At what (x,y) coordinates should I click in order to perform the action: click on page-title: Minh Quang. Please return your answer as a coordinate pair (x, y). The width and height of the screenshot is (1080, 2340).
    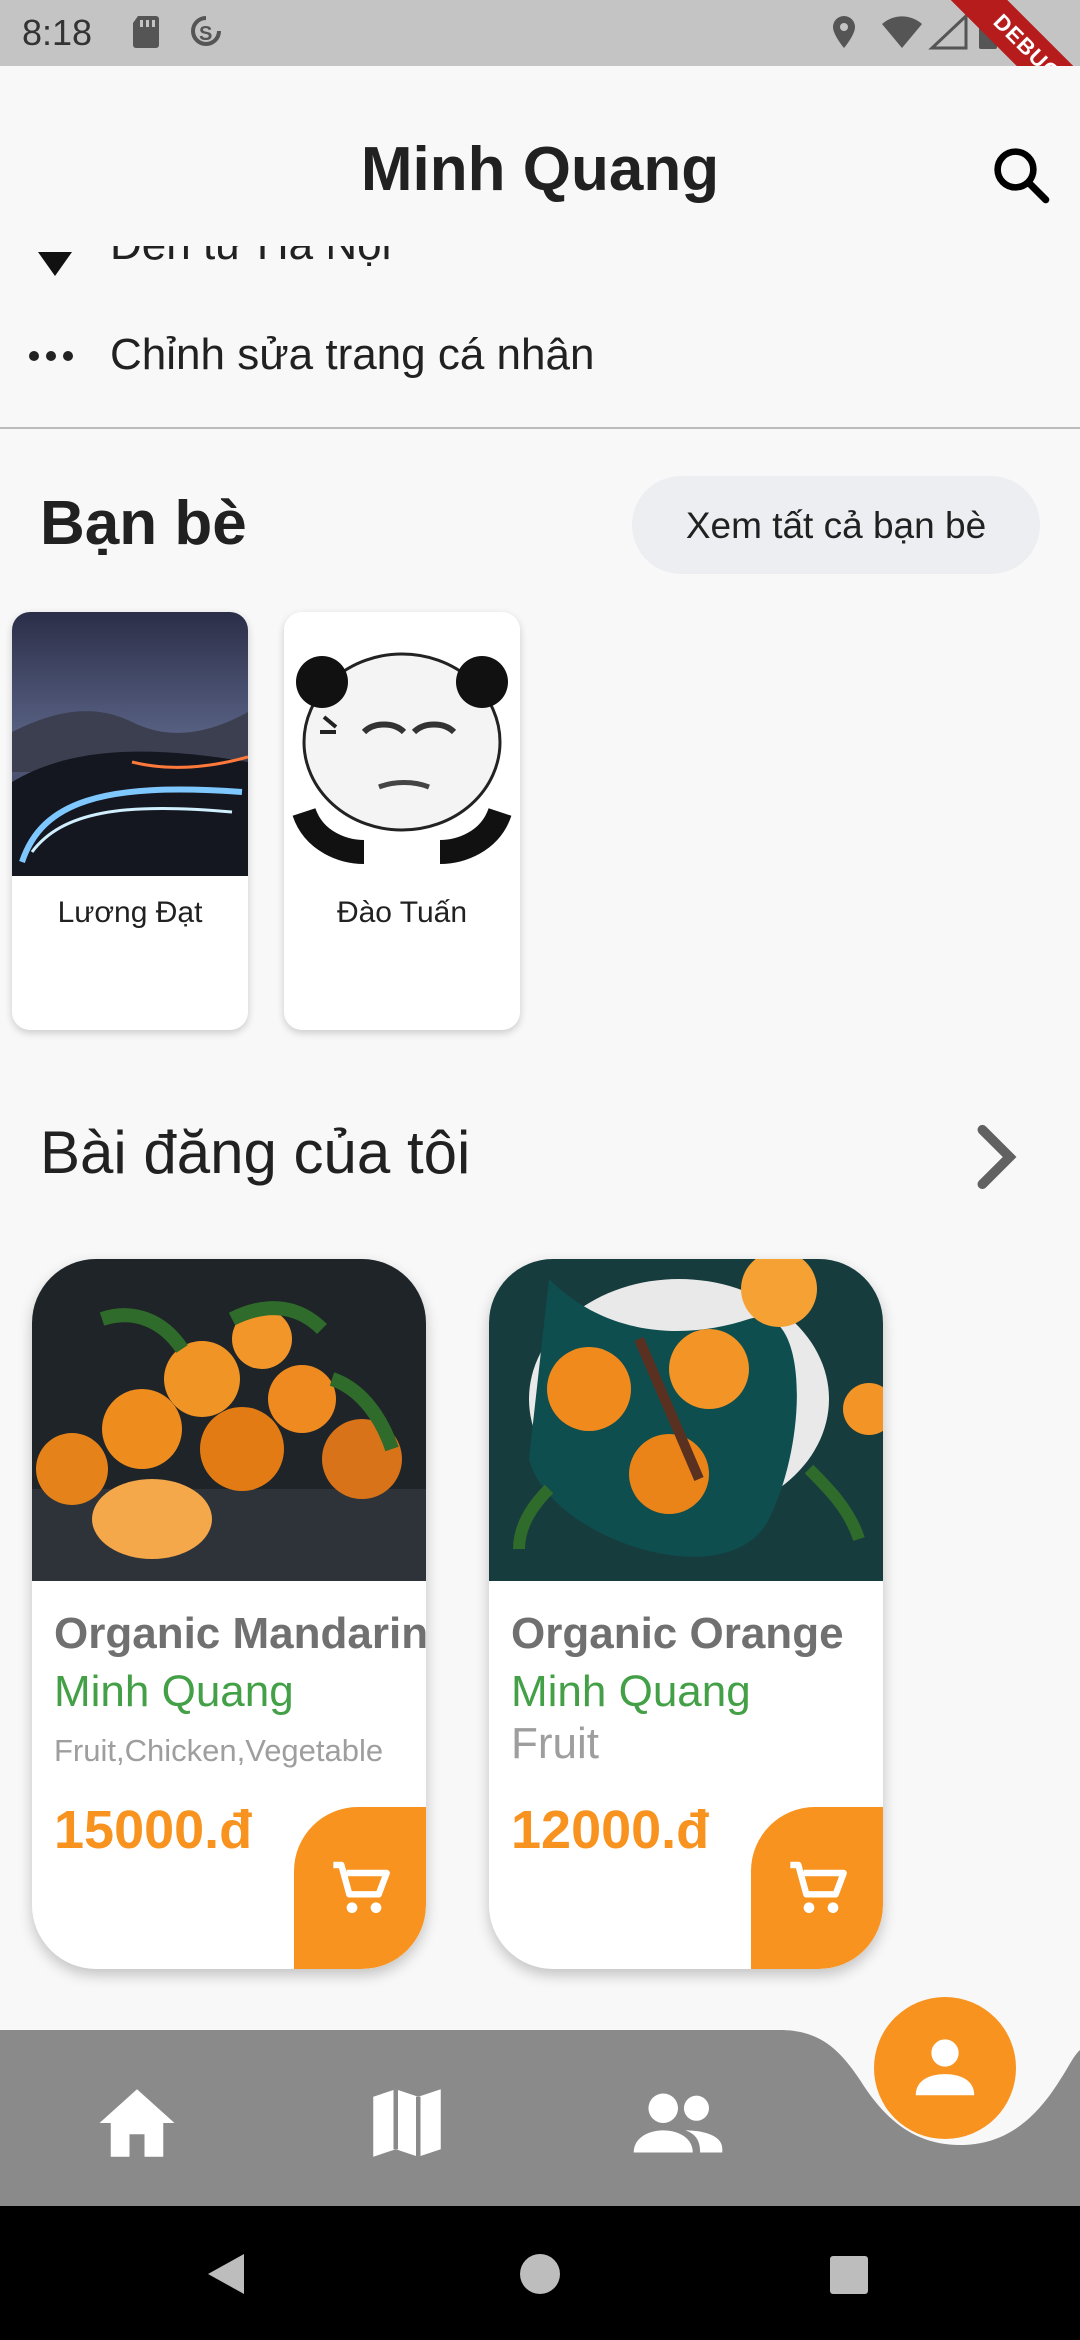
    Looking at the image, I should click on (540, 169).